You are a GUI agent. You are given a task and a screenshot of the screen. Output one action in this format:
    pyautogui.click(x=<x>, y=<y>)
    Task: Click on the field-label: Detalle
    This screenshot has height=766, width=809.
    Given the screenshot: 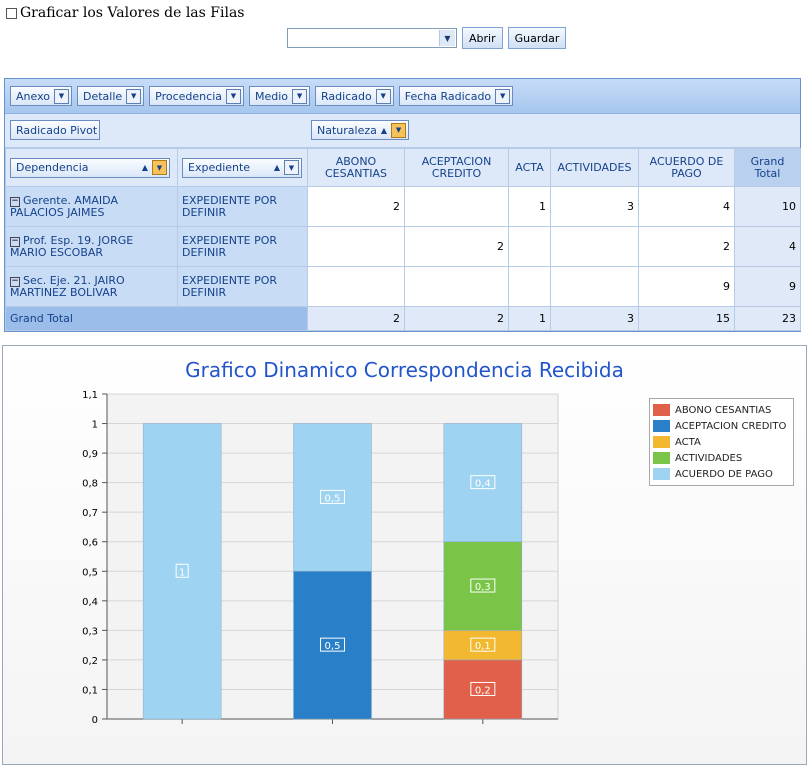 What is the action you would take?
    pyautogui.click(x=102, y=96)
    